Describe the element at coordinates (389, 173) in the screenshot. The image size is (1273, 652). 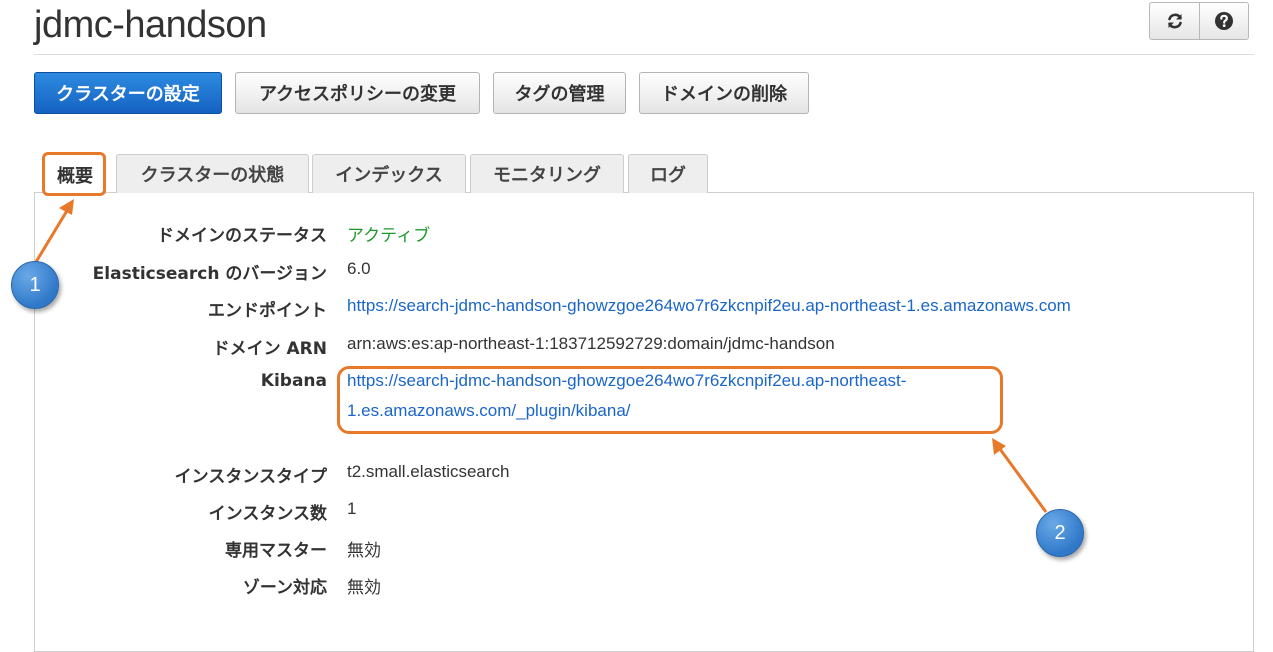
I see `tab-indices: インデックス` at that location.